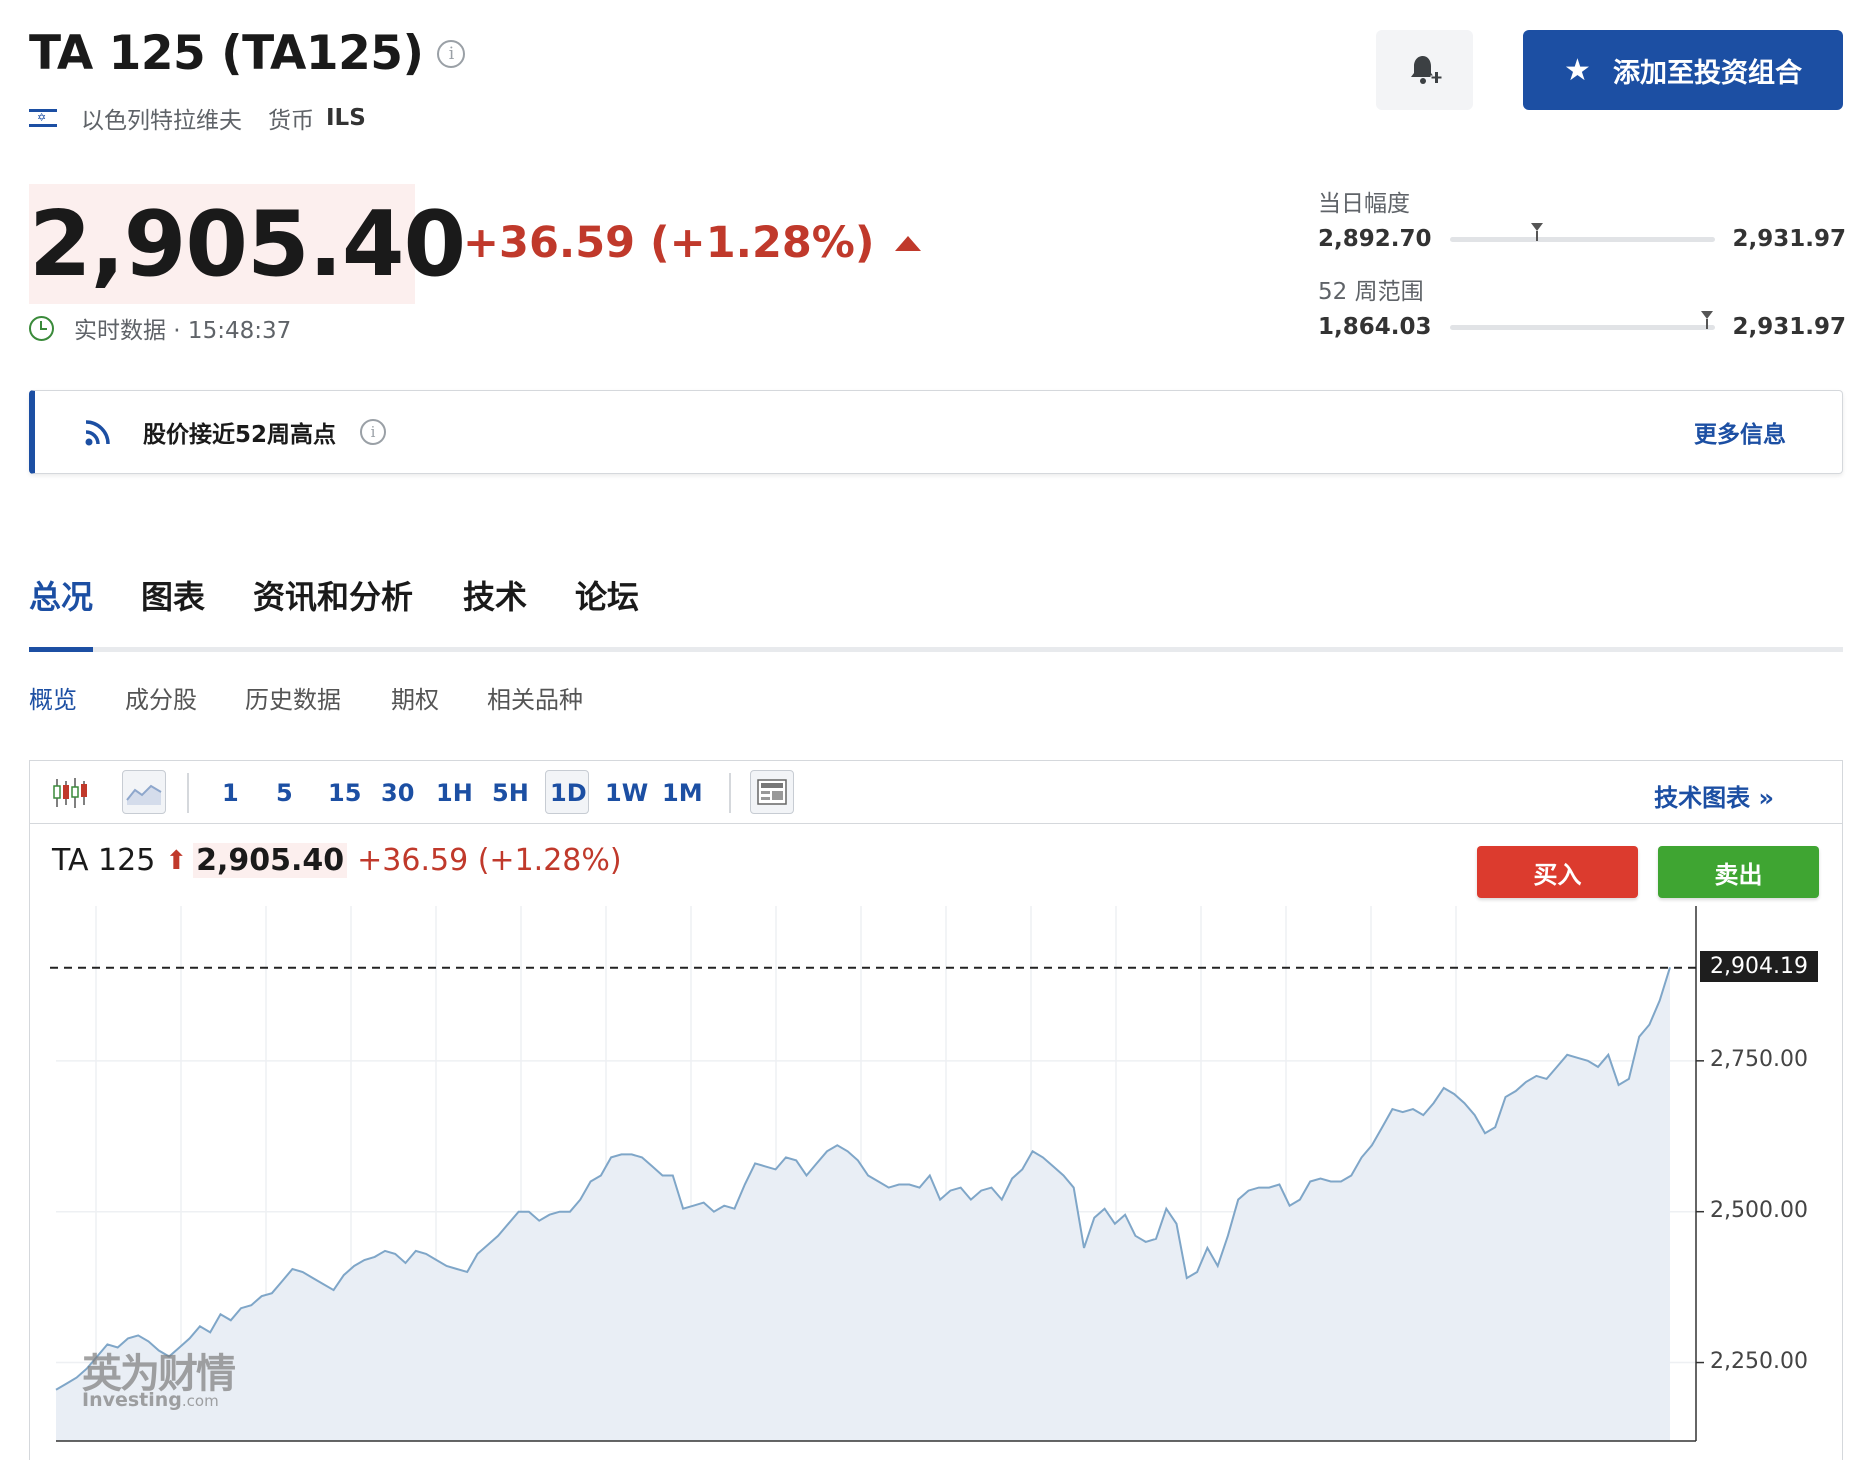 The height and width of the screenshot is (1460, 1862). What do you see at coordinates (1582, 232) in the screenshot?
I see `day-range-bar` at bounding box center [1582, 232].